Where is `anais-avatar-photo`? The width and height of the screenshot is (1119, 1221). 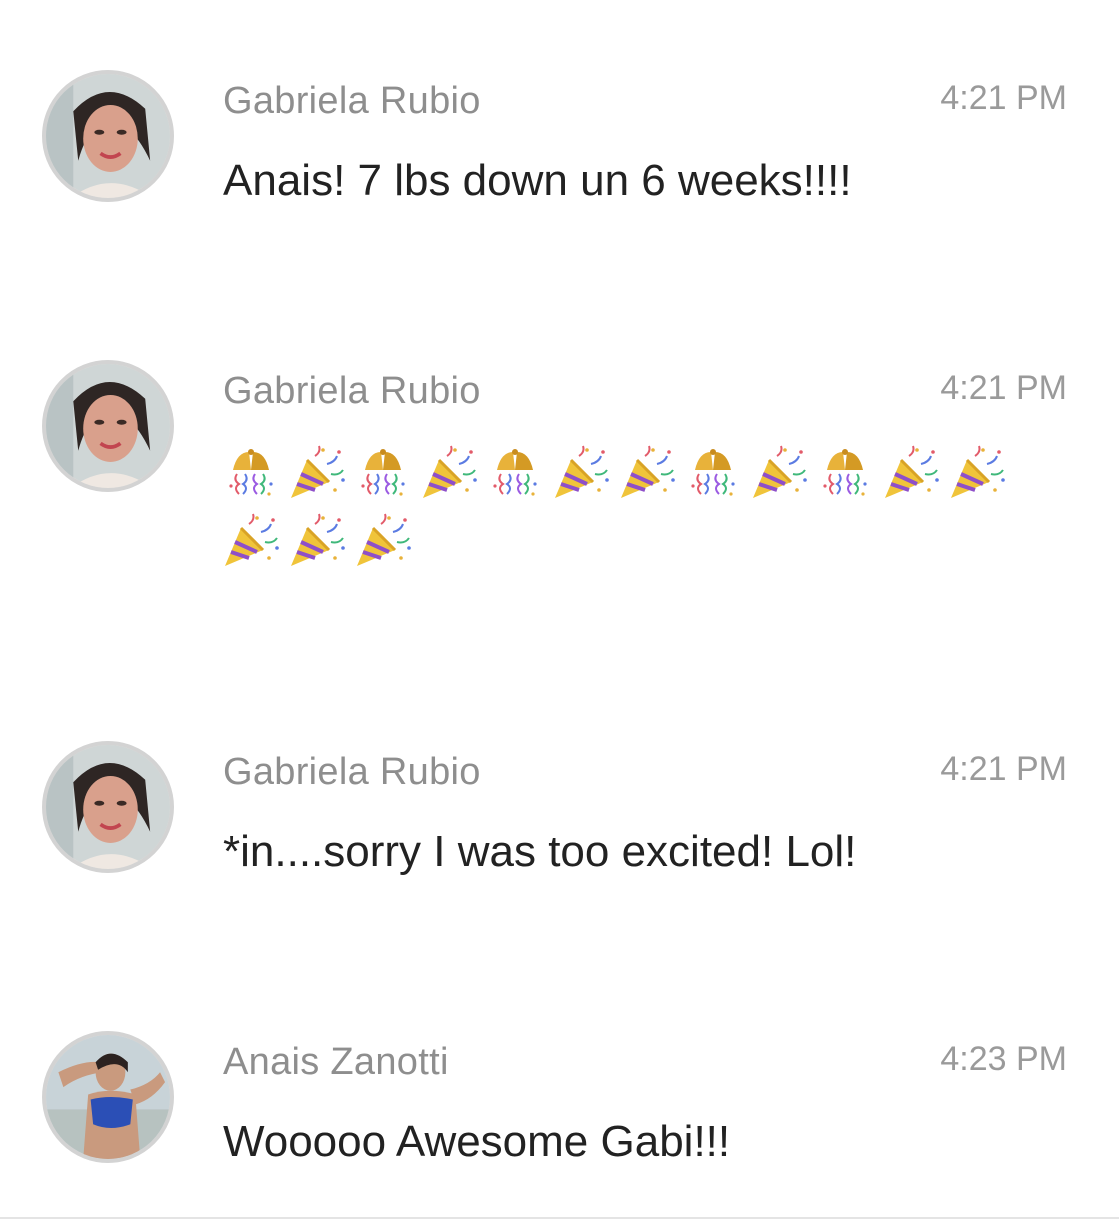 anais-avatar-photo is located at coordinates (108, 1097).